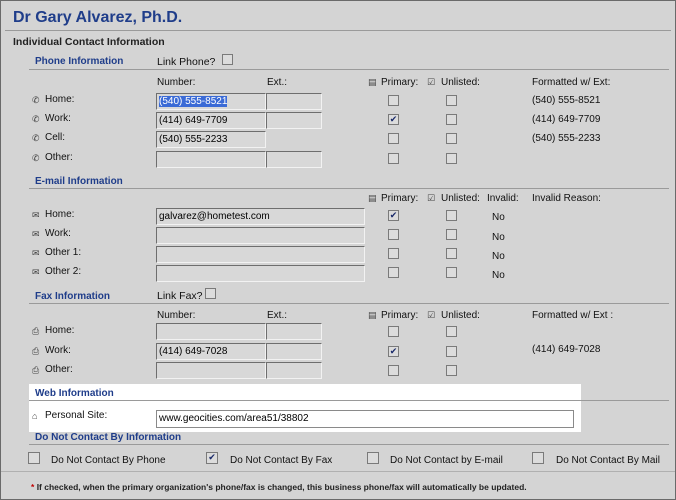  I want to click on email-home-unlisted-checkbox, so click(451, 215).